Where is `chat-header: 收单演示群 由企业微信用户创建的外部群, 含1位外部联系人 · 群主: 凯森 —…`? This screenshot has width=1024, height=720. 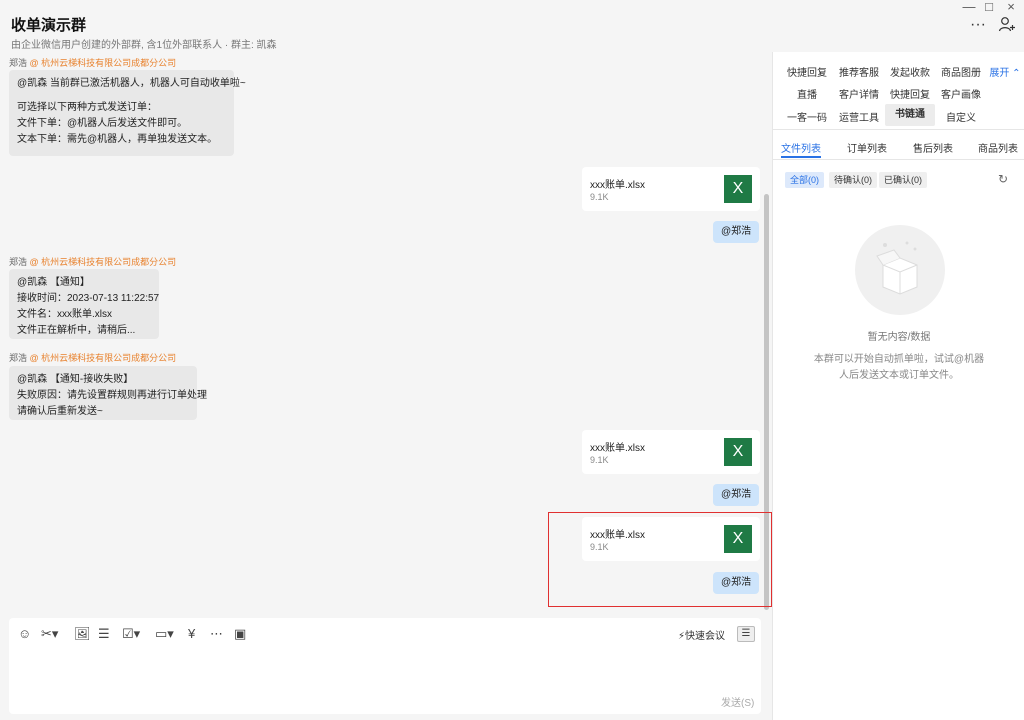
chat-header: 收单演示群 由企业微信用户创建的外部群, 含1位外部联系人 · 群主: 凯森 —… is located at coordinates (512, 26).